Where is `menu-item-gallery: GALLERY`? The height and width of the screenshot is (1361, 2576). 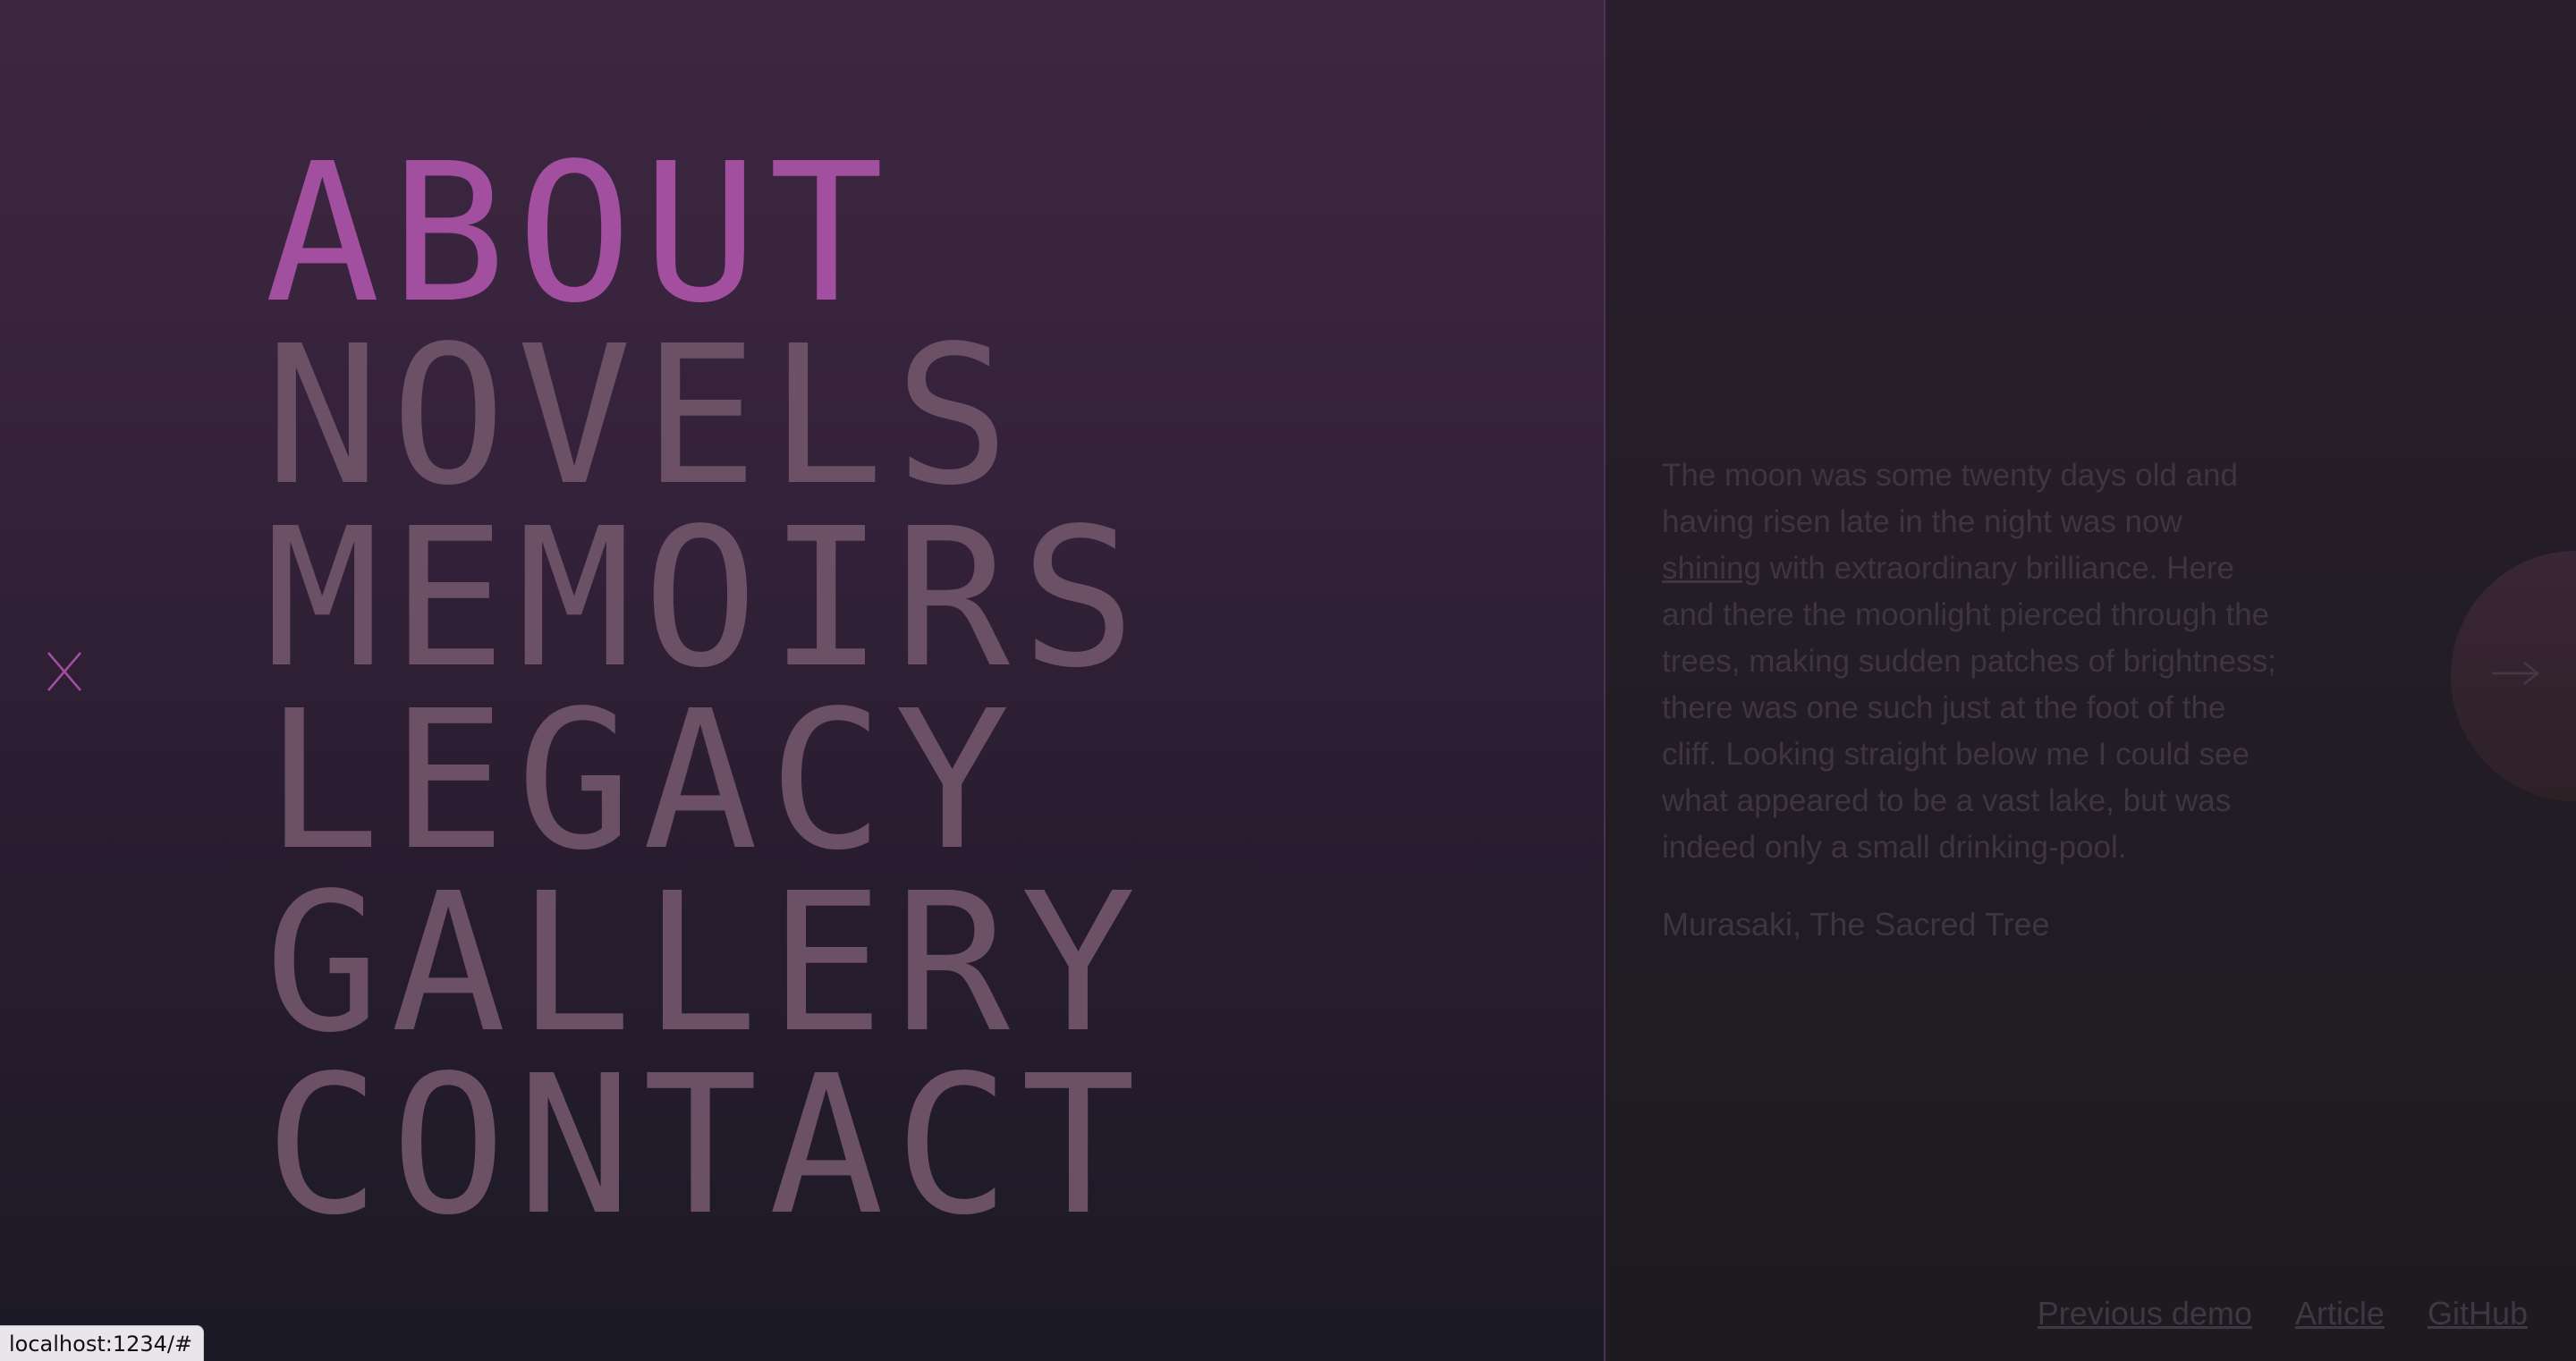
menu-item-gallery: GALLERY is located at coordinates (706, 964).